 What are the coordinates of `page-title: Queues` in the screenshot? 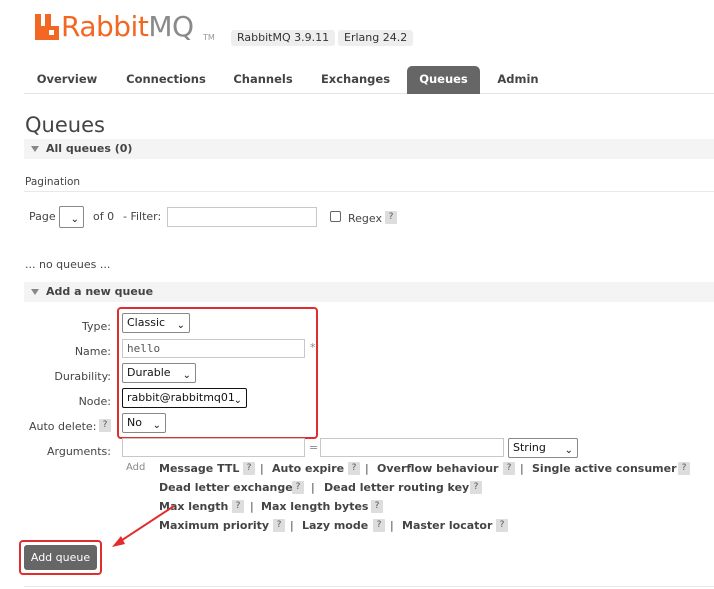 It's located at (65, 125).